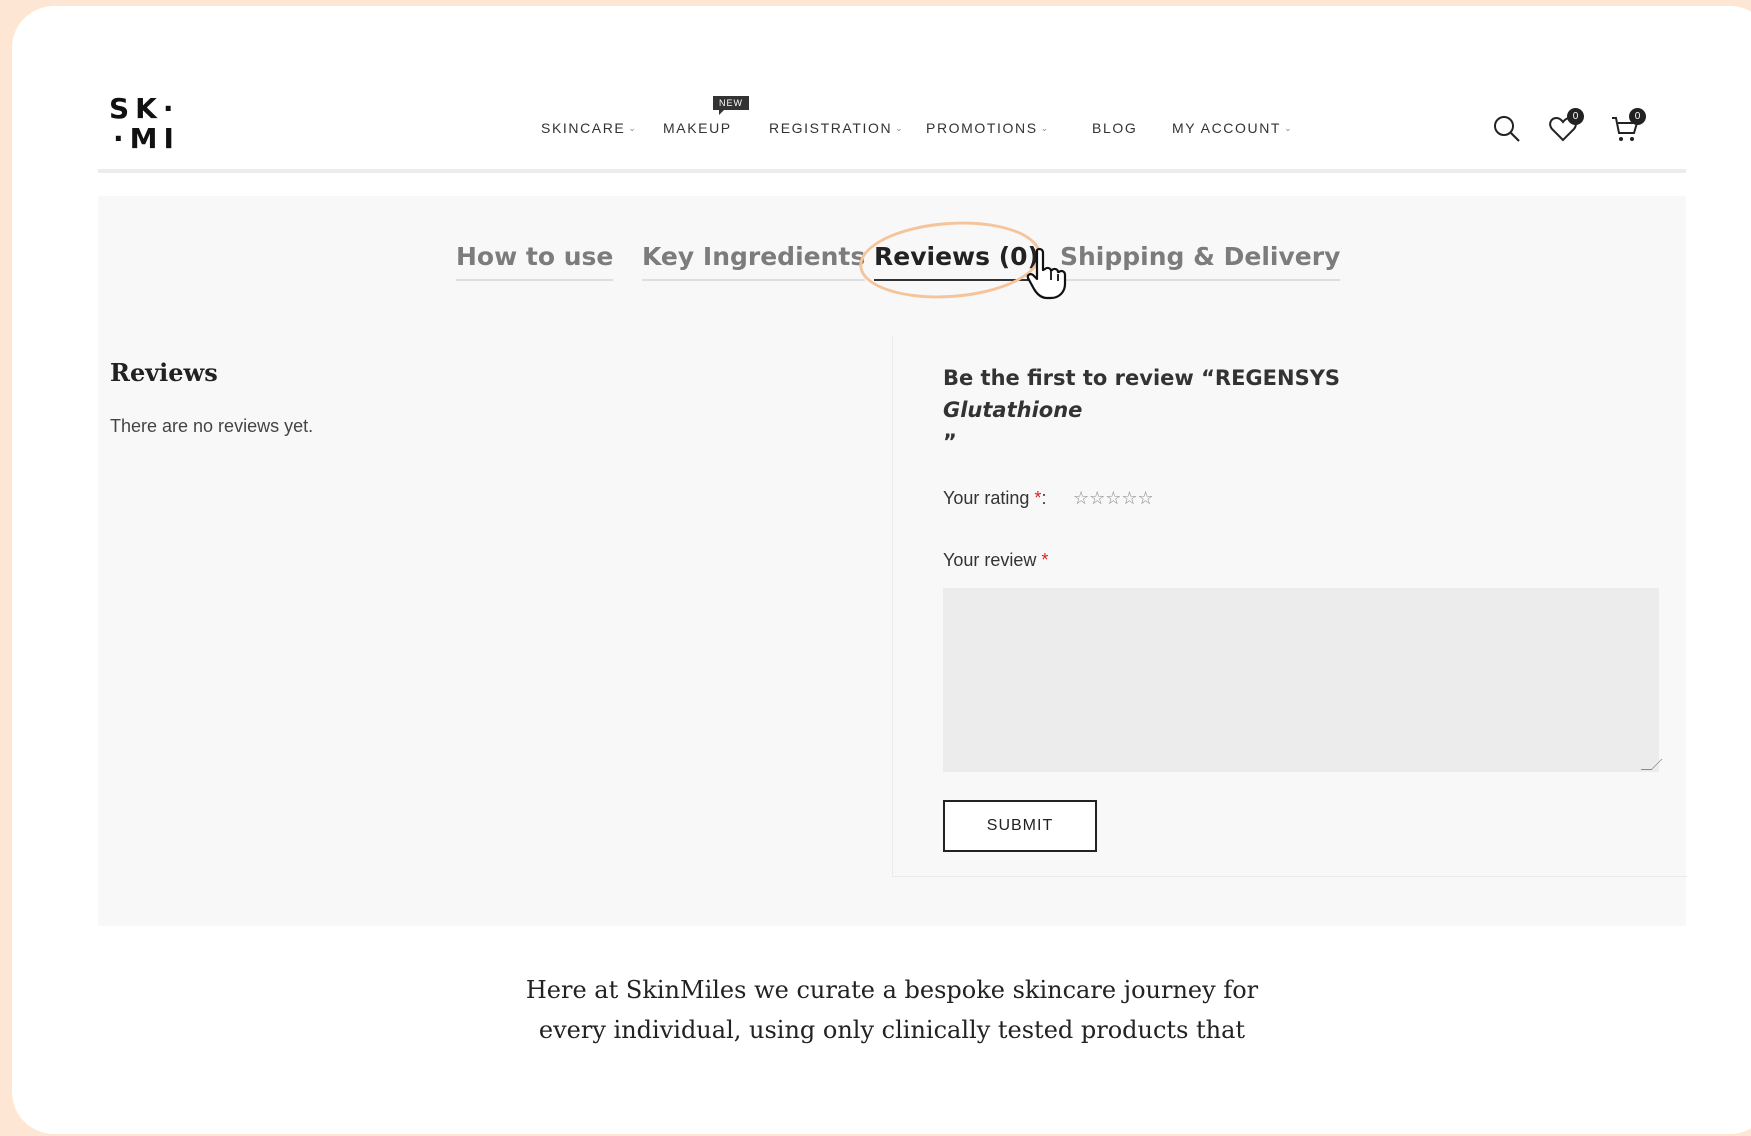  Describe the element at coordinates (731, 105) in the screenshot. I see `new-badge: NEW` at that location.